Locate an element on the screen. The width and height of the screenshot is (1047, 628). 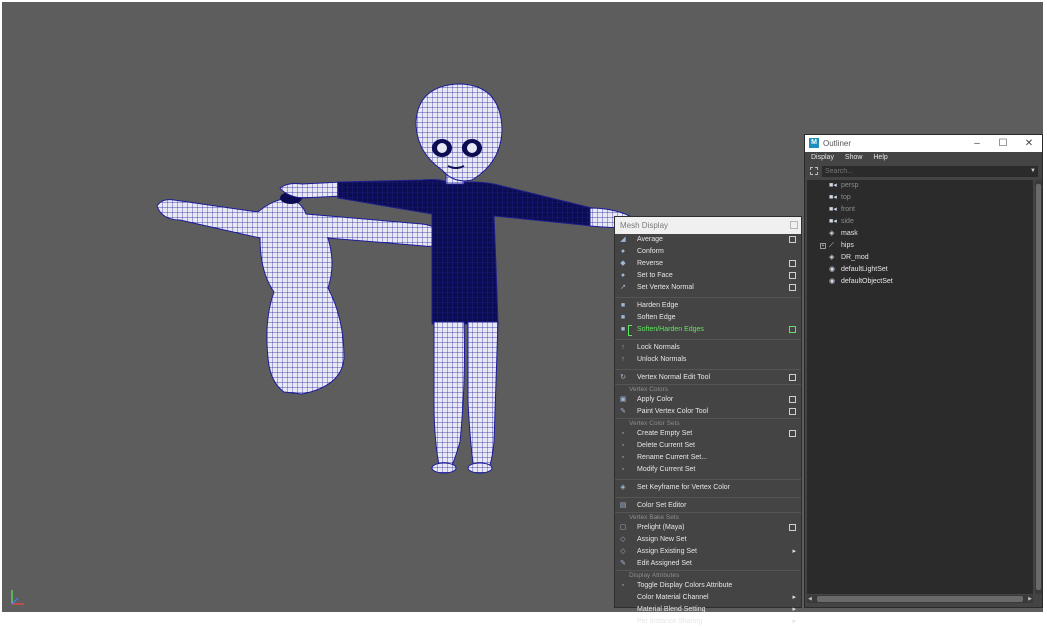
menu-item-assign-new-set: ◇ Assign New Set is located at coordinates (708, 540).